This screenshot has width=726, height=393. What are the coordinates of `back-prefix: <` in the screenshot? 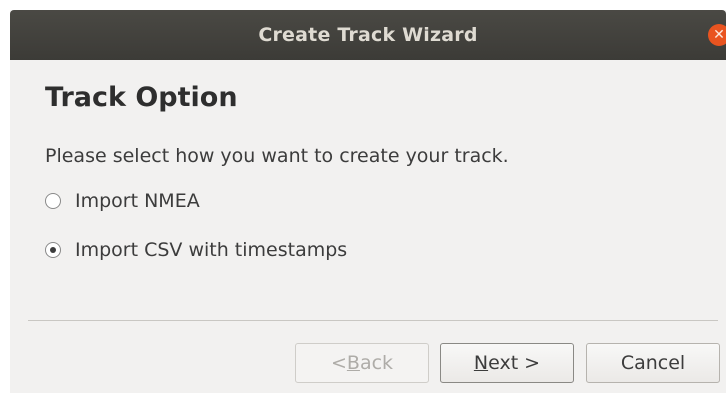 It's located at (338, 363).